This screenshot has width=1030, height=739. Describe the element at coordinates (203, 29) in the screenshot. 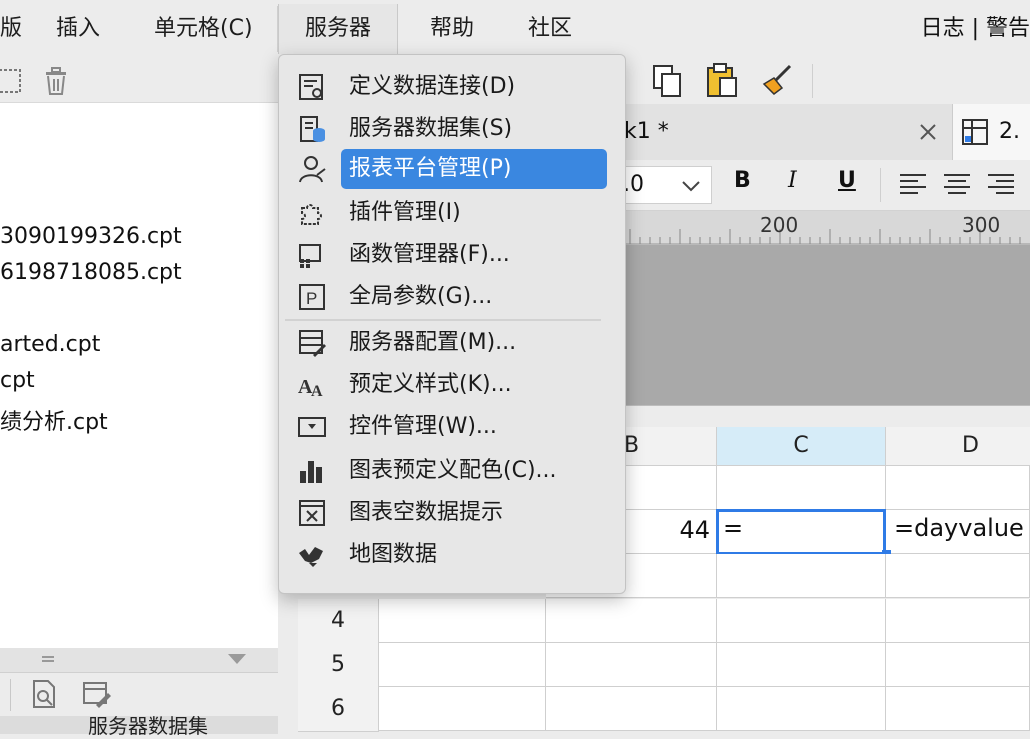

I see `menu-item-cell: 单元格(C)` at that location.